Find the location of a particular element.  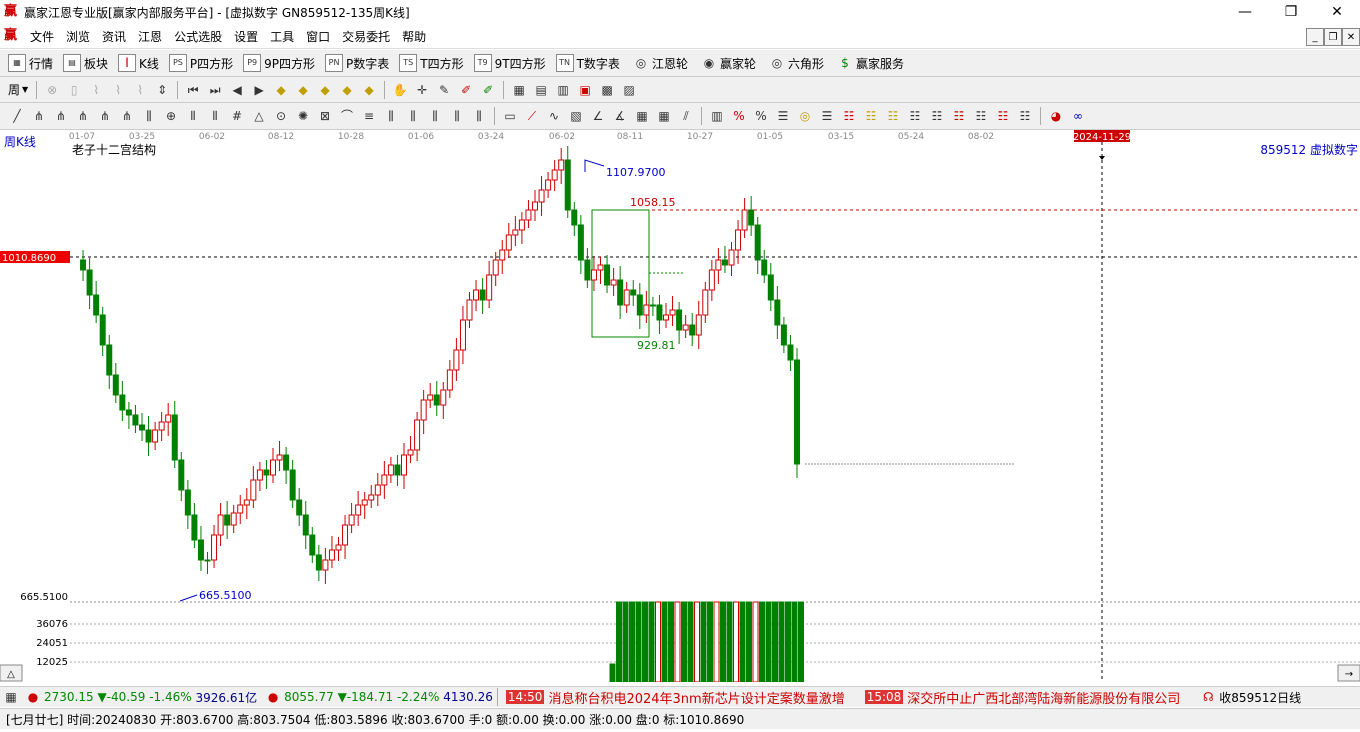

prev-icon: ◀ is located at coordinates (237, 90).